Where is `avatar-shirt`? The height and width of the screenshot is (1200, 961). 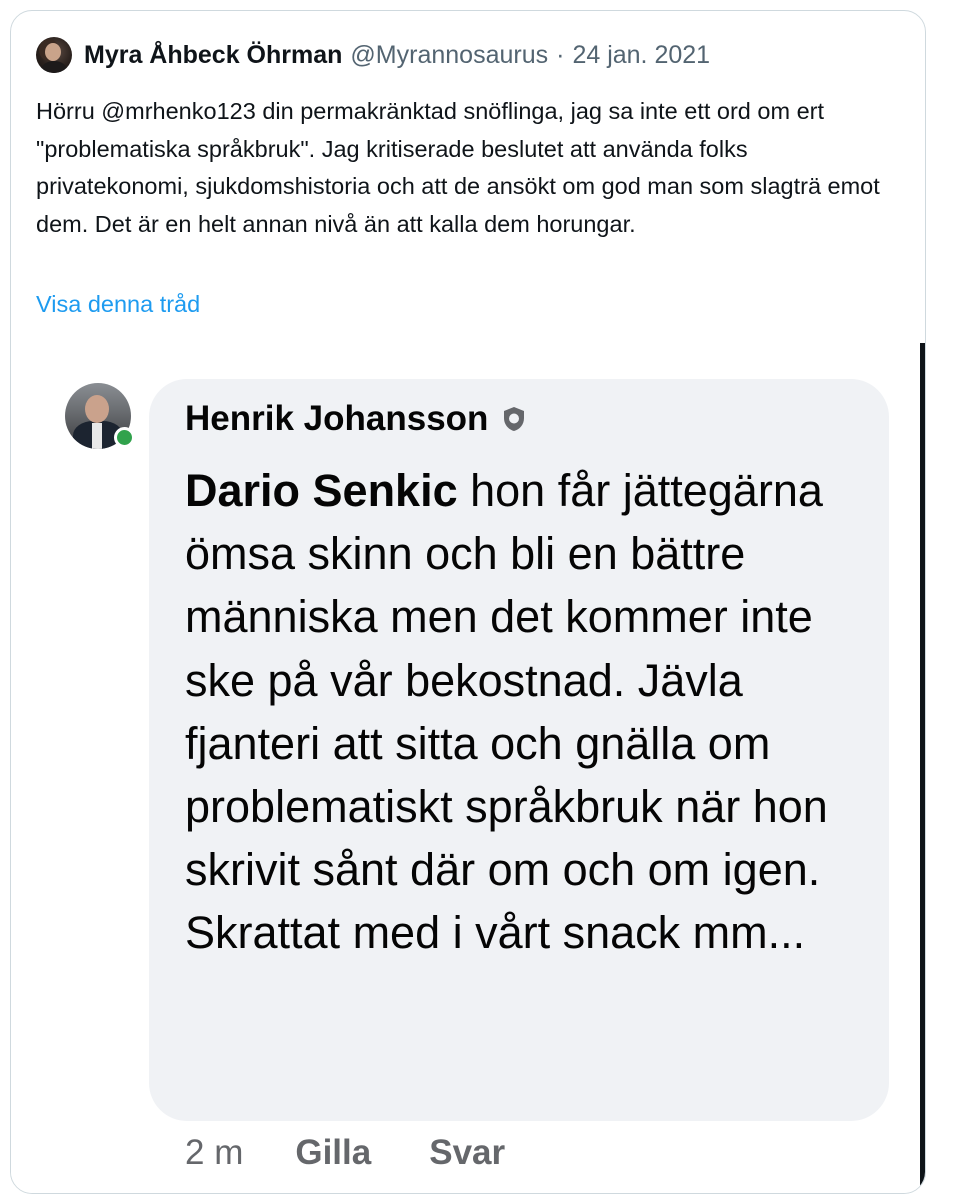 avatar-shirt is located at coordinates (97, 436).